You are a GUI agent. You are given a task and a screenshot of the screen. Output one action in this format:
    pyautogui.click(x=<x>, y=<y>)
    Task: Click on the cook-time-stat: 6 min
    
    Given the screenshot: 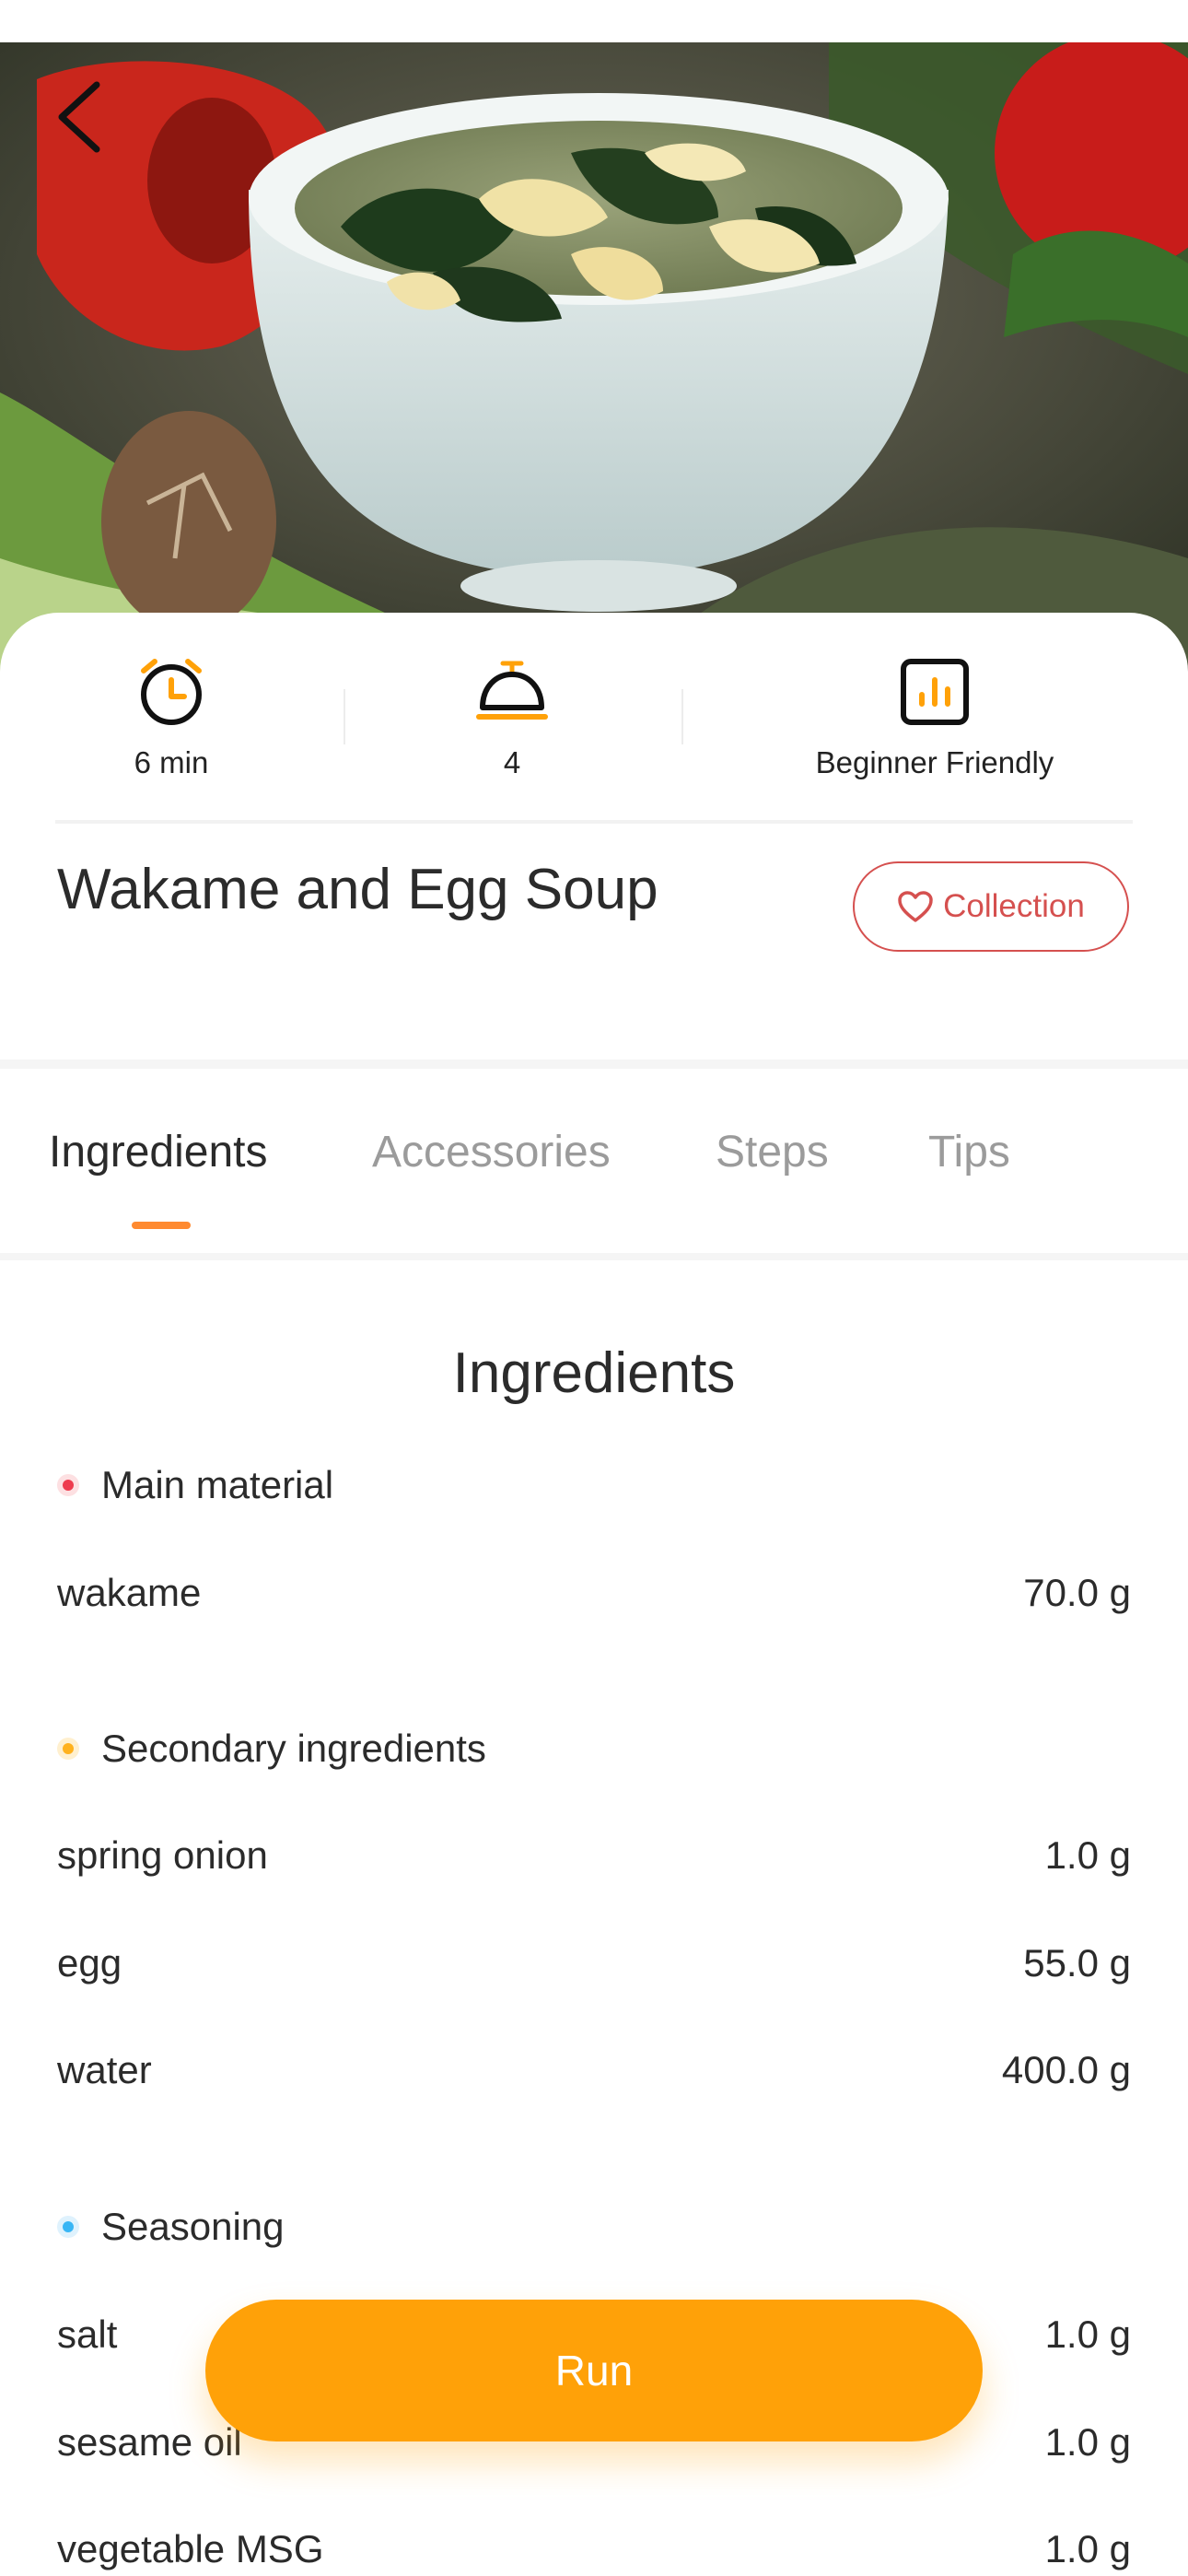 What is the action you would take?
    pyautogui.click(x=171, y=717)
    